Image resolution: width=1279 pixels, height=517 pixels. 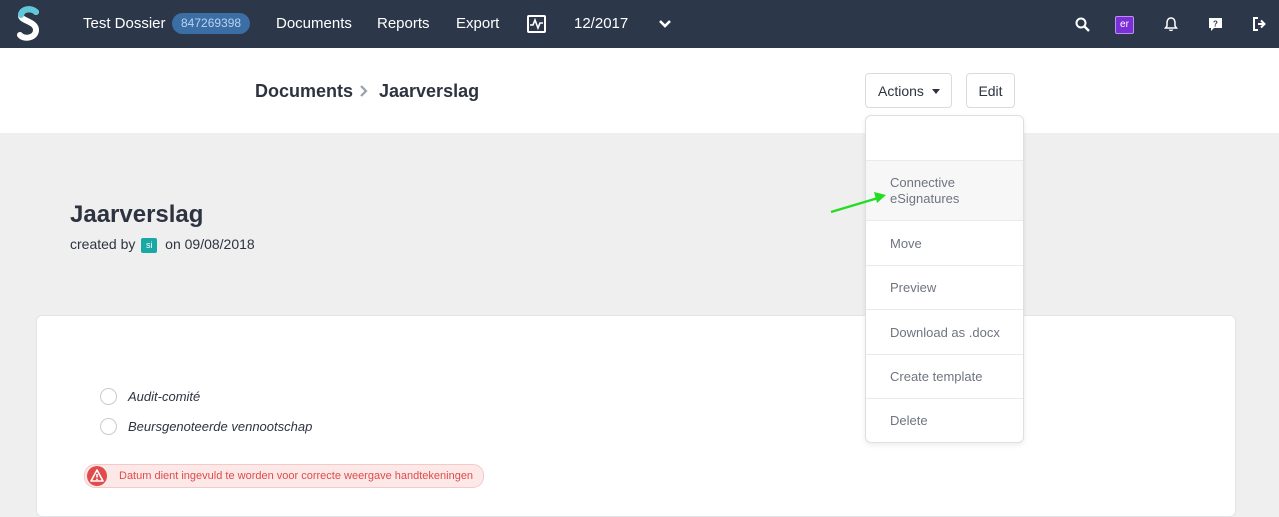 What do you see at coordinates (944, 287) in the screenshot?
I see `menu-item-preview: Preview` at bounding box center [944, 287].